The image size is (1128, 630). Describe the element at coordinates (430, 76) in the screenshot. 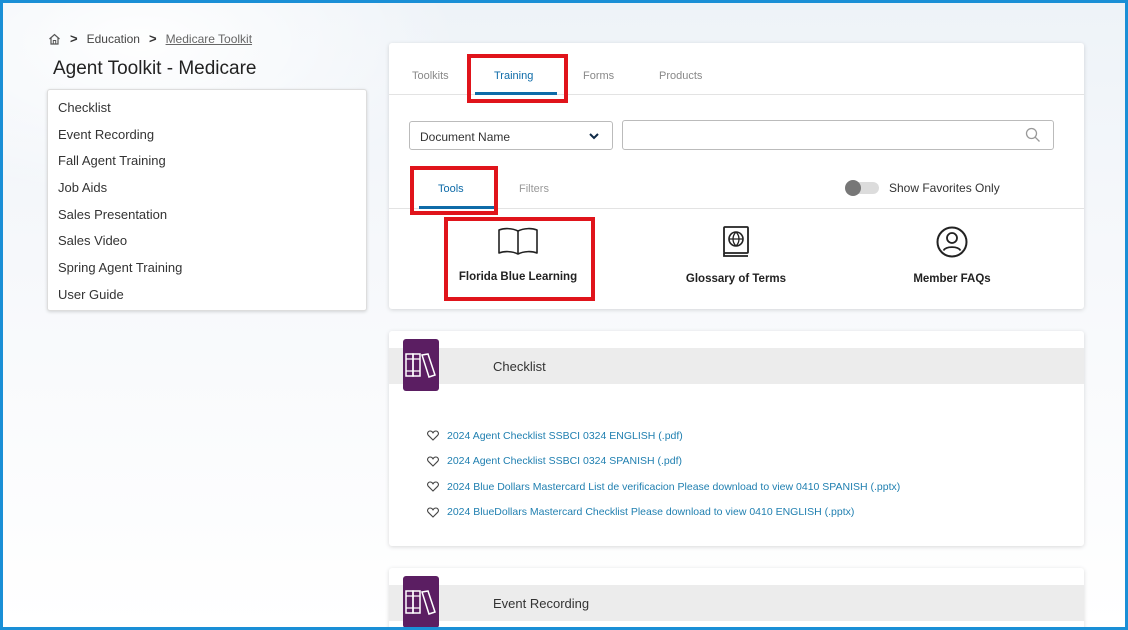

I see `tab-toolkits: Toolkits` at that location.